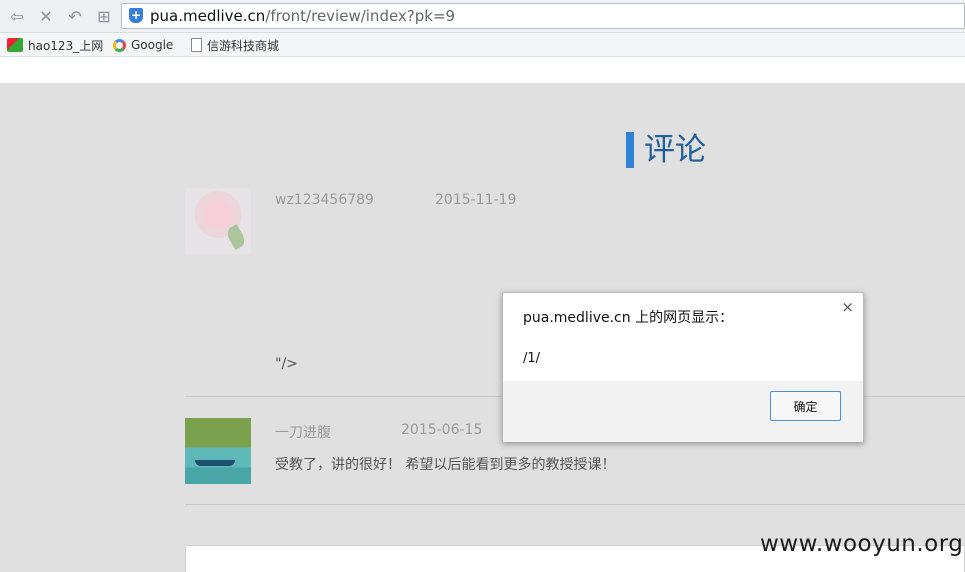  Describe the element at coordinates (208, 16) in the screenshot. I see `url-host: pua.medlive.cn` at that location.